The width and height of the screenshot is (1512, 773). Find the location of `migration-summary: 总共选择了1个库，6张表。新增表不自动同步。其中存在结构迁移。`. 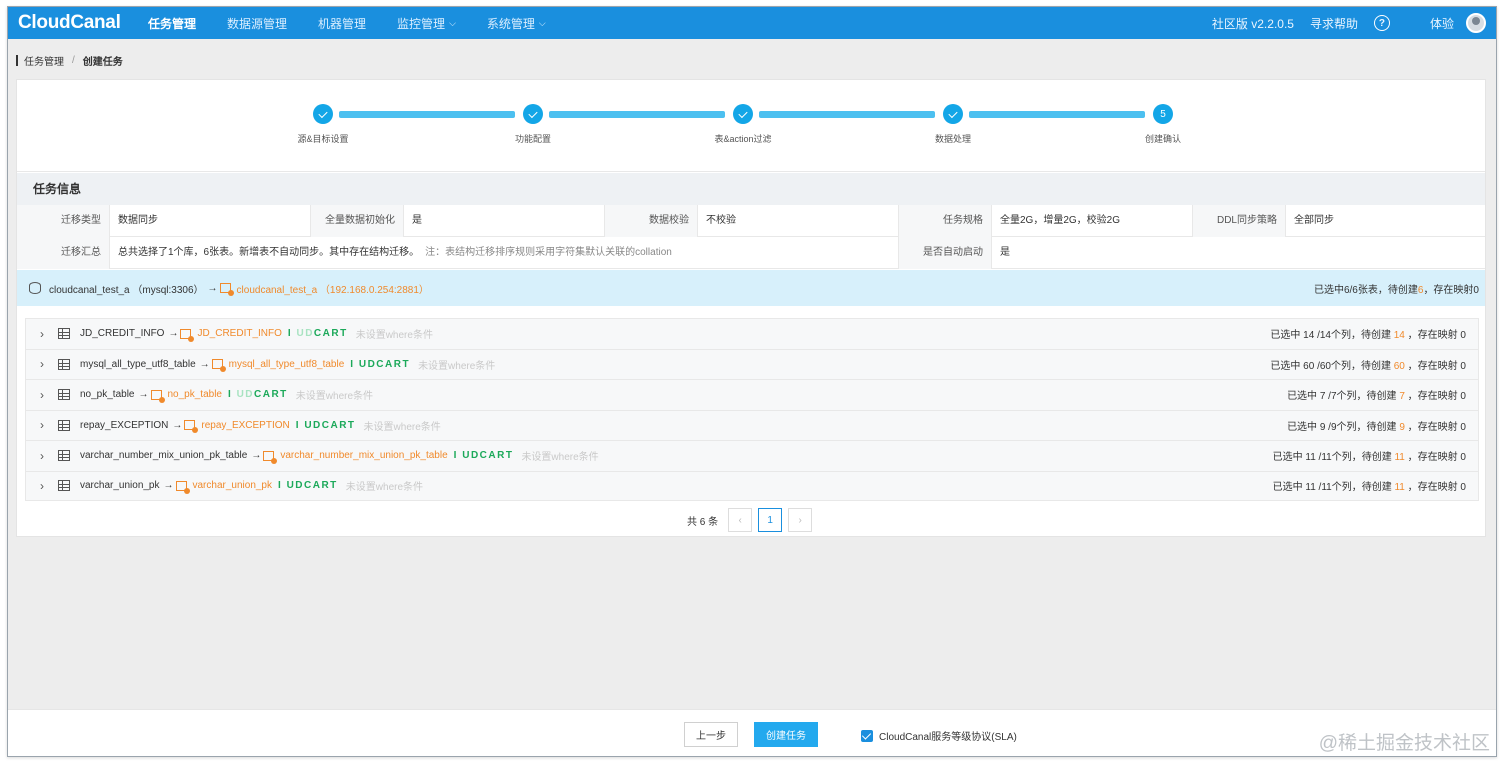

migration-summary: 总共选择了1个库，6张表。新增表不自动同步。其中存在结构迁移。 is located at coordinates (269, 252).